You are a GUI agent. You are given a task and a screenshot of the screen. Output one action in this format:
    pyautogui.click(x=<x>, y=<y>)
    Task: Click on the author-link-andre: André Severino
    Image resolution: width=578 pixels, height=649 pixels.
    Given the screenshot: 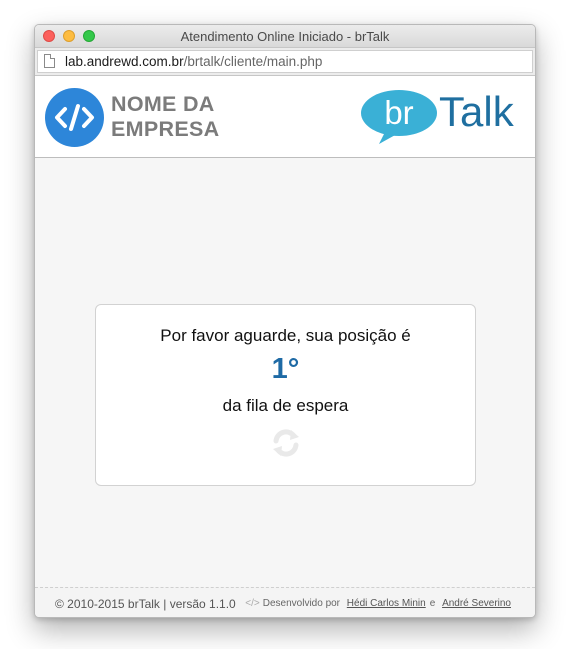 What is the action you would take?
    pyautogui.click(x=476, y=603)
    